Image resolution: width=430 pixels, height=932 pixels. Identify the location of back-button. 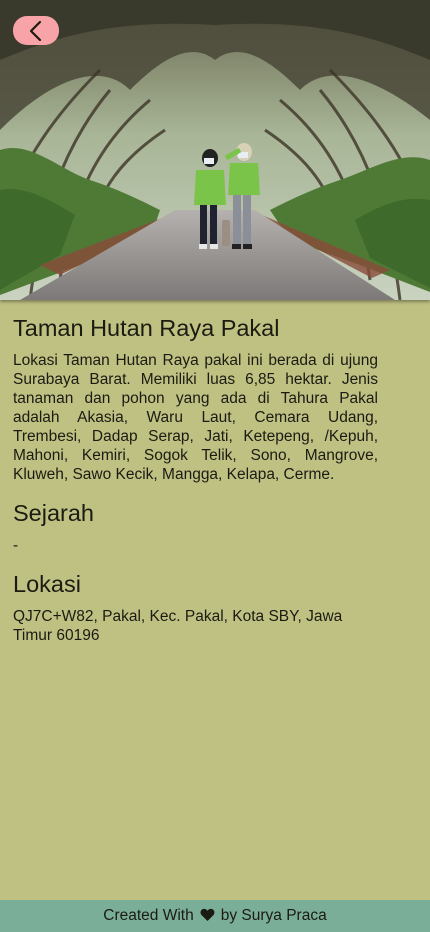
(36, 30).